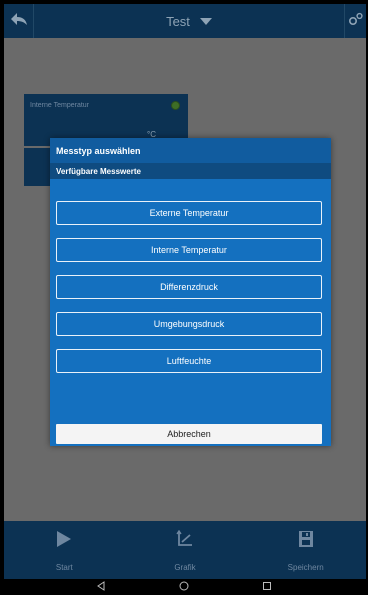 Image resolution: width=368 pixels, height=595 pixels. Describe the element at coordinates (190, 150) in the screenshot. I see `dialog-title: Messtyp auswählen` at that location.